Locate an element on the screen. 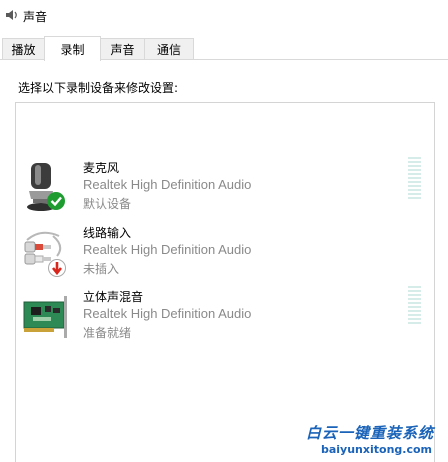  device-item-line-in: 线路输入 Realtek High Definition Audio 未插入 is located at coordinates (226, 253).